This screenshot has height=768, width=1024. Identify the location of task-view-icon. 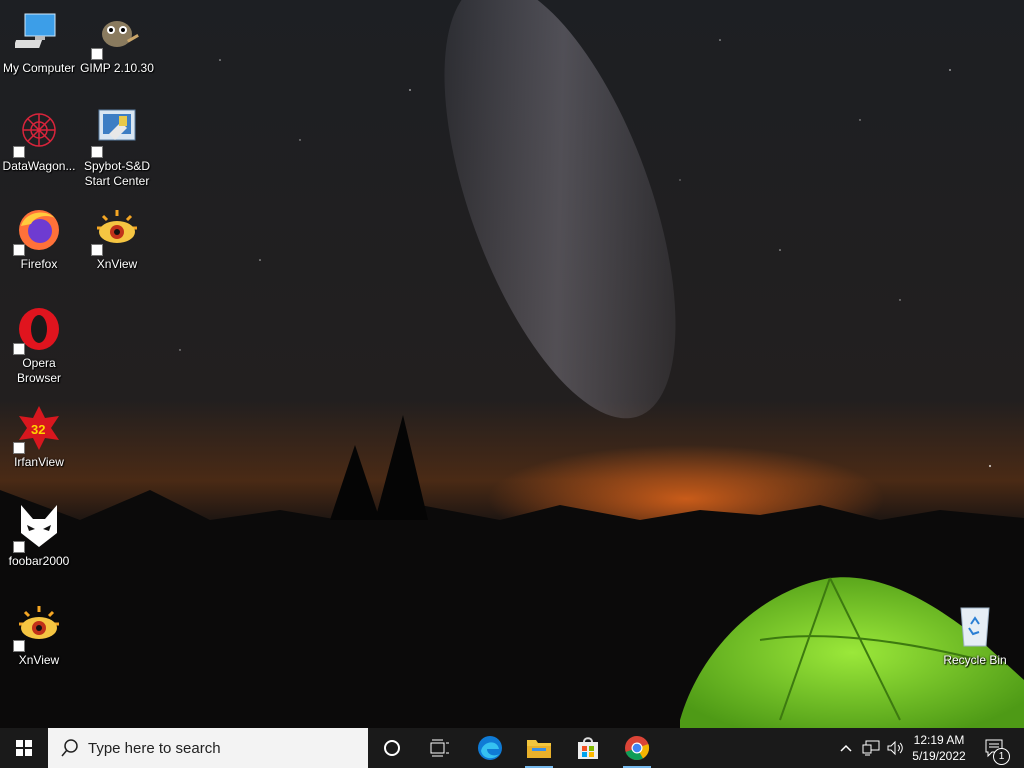
(439, 748).